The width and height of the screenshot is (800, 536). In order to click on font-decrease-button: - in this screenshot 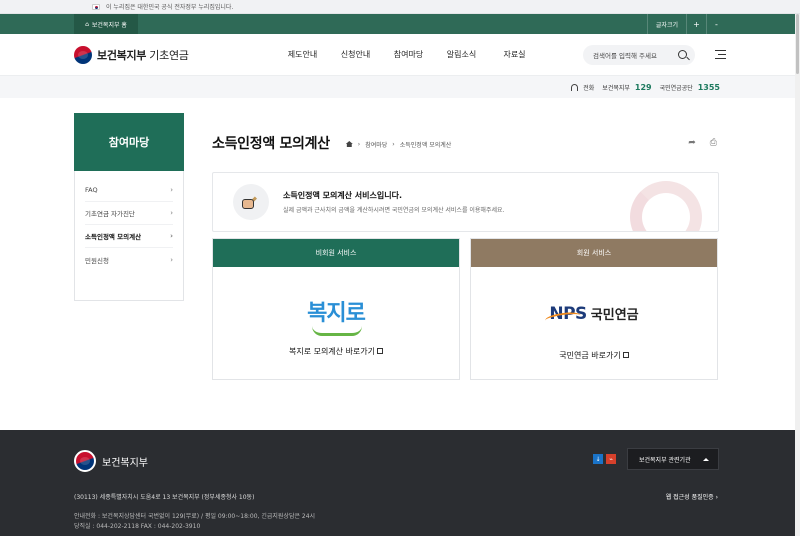, I will do `click(716, 24)`.